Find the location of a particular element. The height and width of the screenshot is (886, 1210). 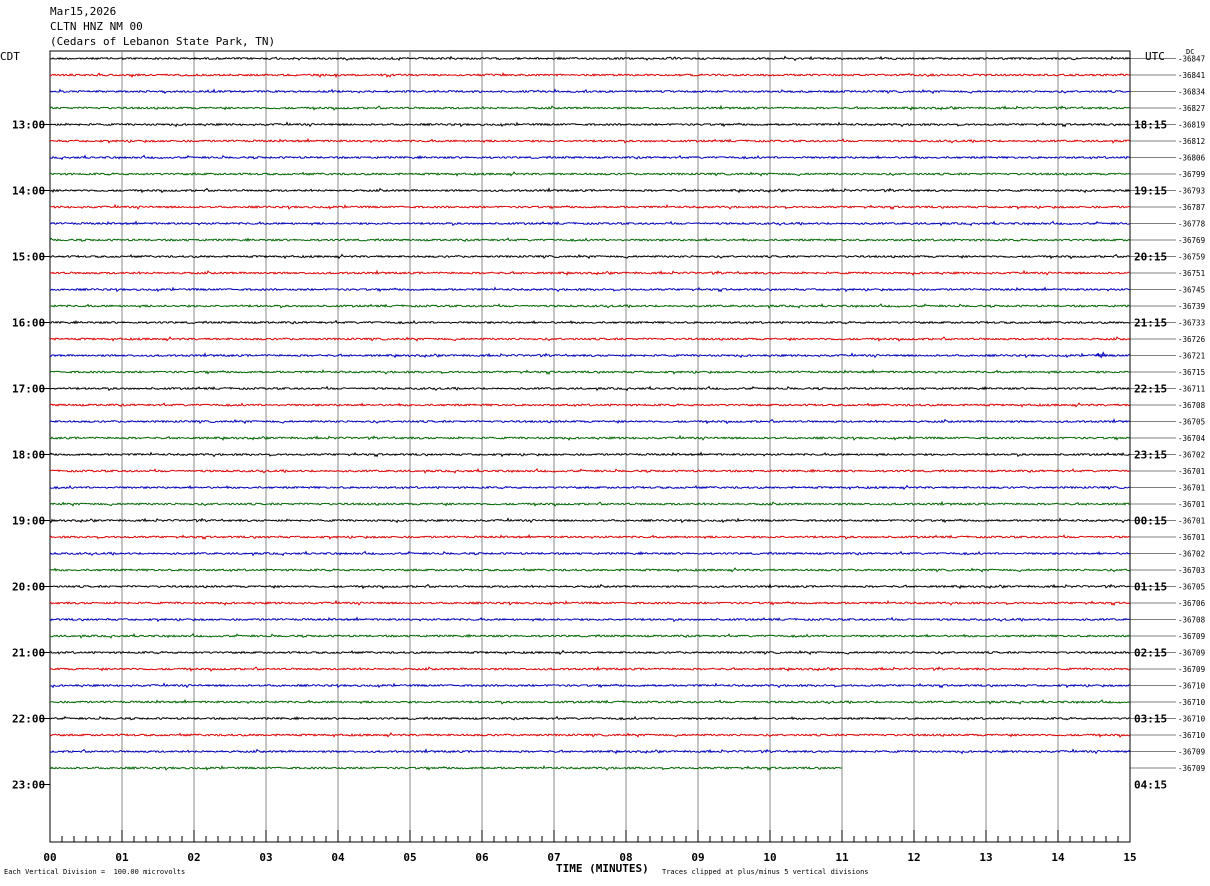

right-hour-label: 22:15 is located at coordinates (1150, 389).